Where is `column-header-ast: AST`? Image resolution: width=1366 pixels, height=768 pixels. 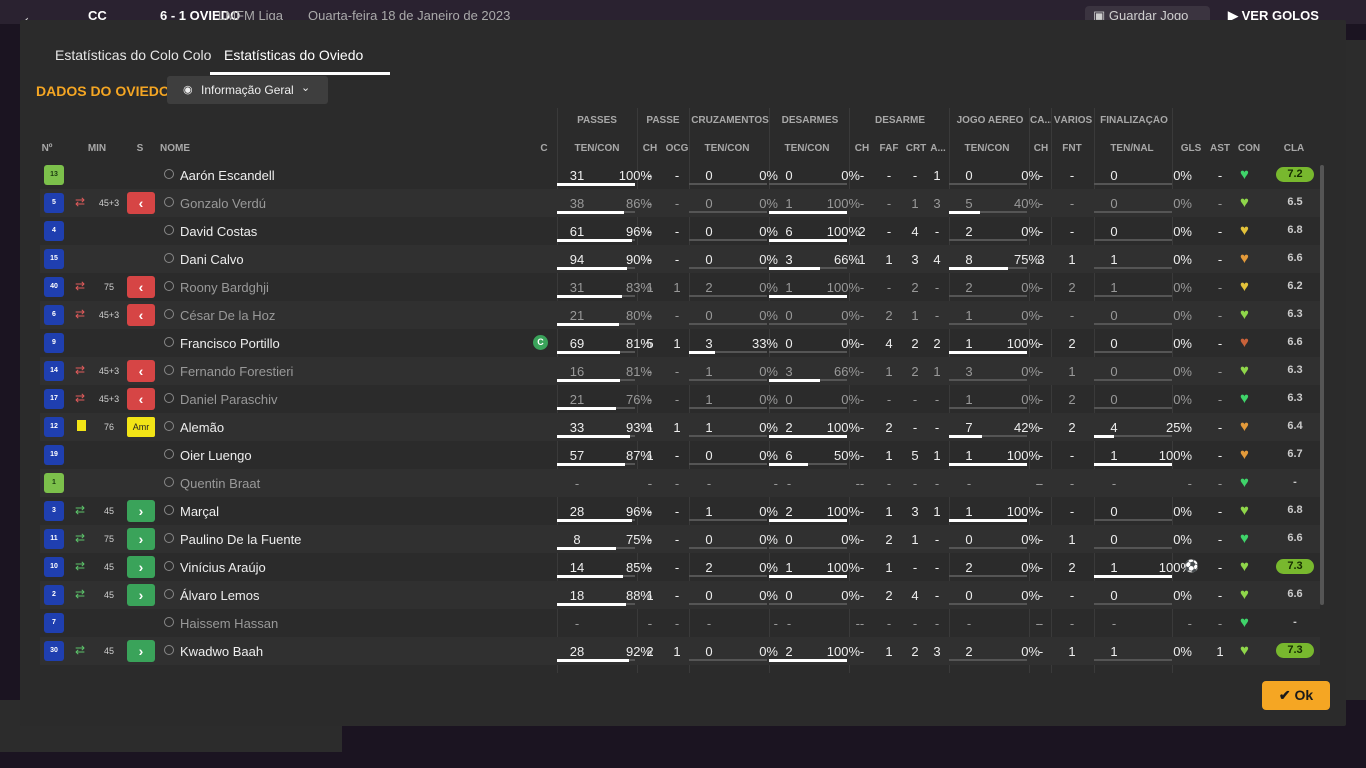
column-header-ast: AST is located at coordinates (1220, 148).